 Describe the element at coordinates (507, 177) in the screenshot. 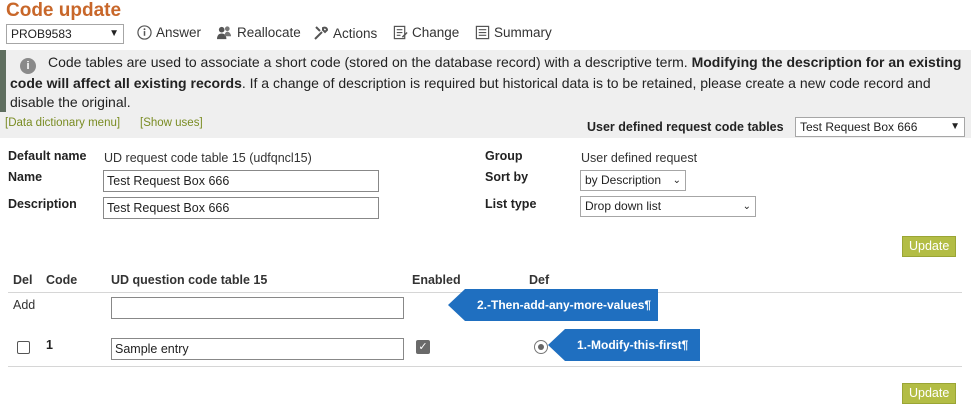

I see `sort-by-label: Sort by` at that location.